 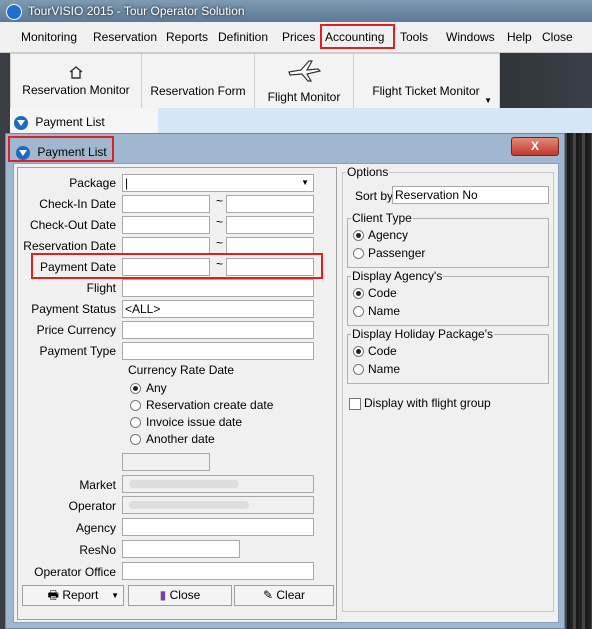 I want to click on airplane-icon, so click(x=304, y=71).